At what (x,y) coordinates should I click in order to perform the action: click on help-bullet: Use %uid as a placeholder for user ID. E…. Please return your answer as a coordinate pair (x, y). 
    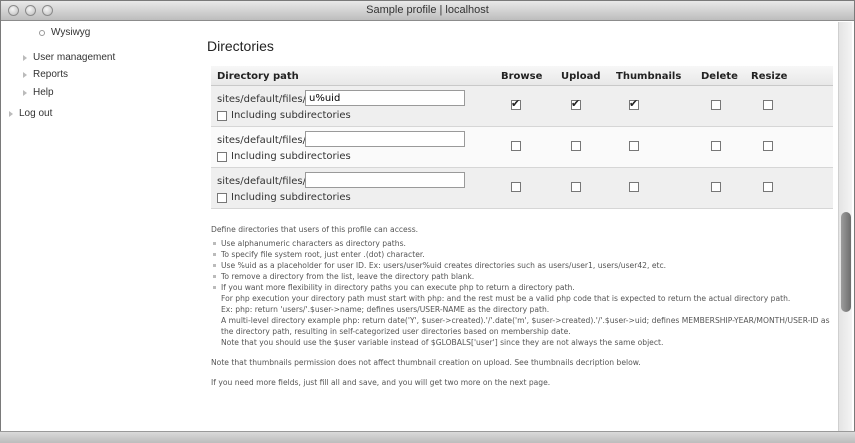
    Looking at the image, I should click on (522, 265).